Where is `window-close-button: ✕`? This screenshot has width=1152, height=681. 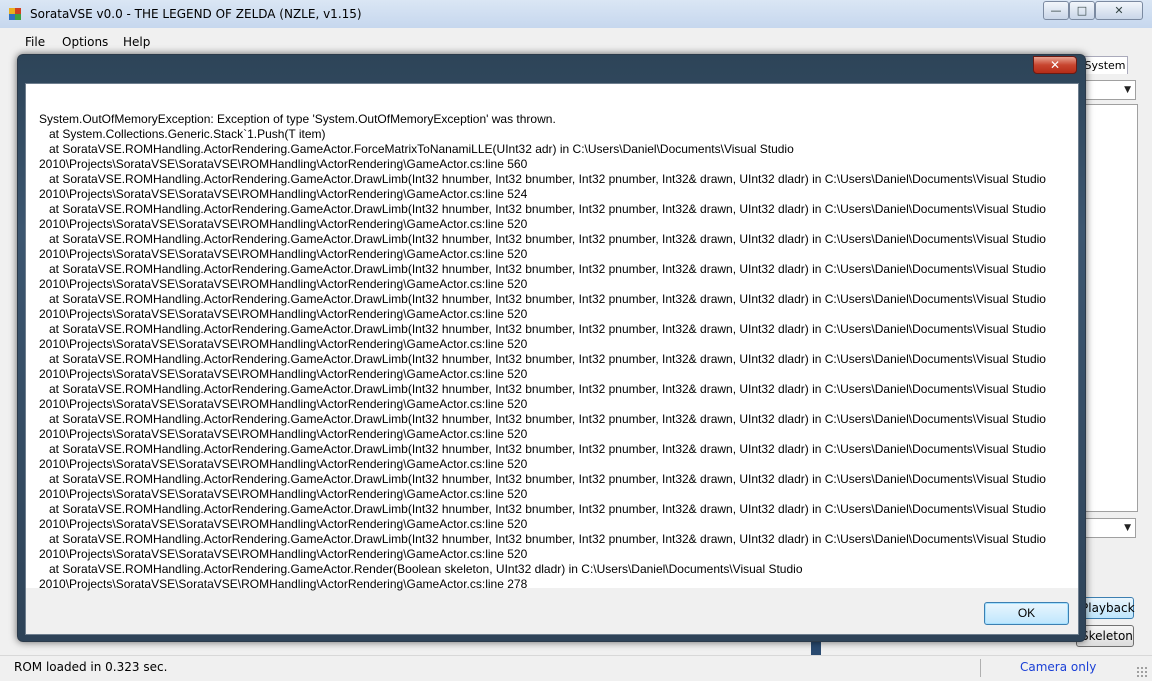
window-close-button: ✕ is located at coordinates (1119, 10).